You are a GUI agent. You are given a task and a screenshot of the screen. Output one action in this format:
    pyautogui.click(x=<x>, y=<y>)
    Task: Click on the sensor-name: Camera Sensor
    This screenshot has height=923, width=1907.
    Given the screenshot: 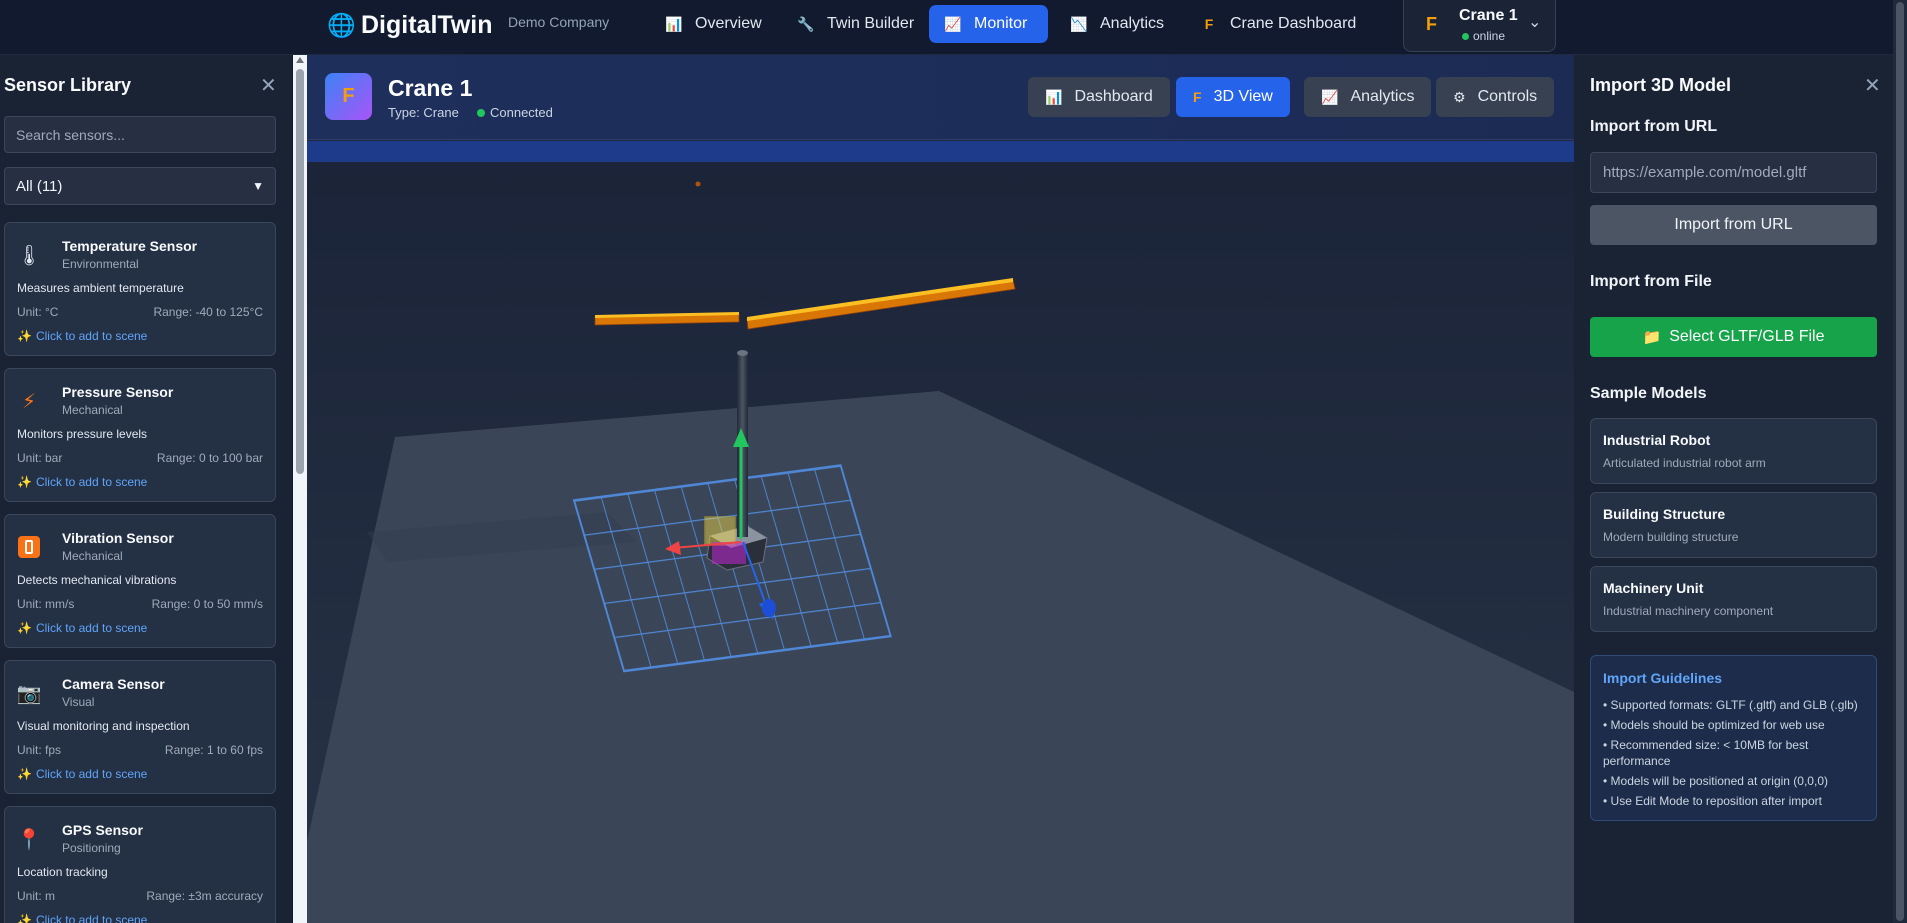 What is the action you would take?
    pyautogui.click(x=113, y=684)
    